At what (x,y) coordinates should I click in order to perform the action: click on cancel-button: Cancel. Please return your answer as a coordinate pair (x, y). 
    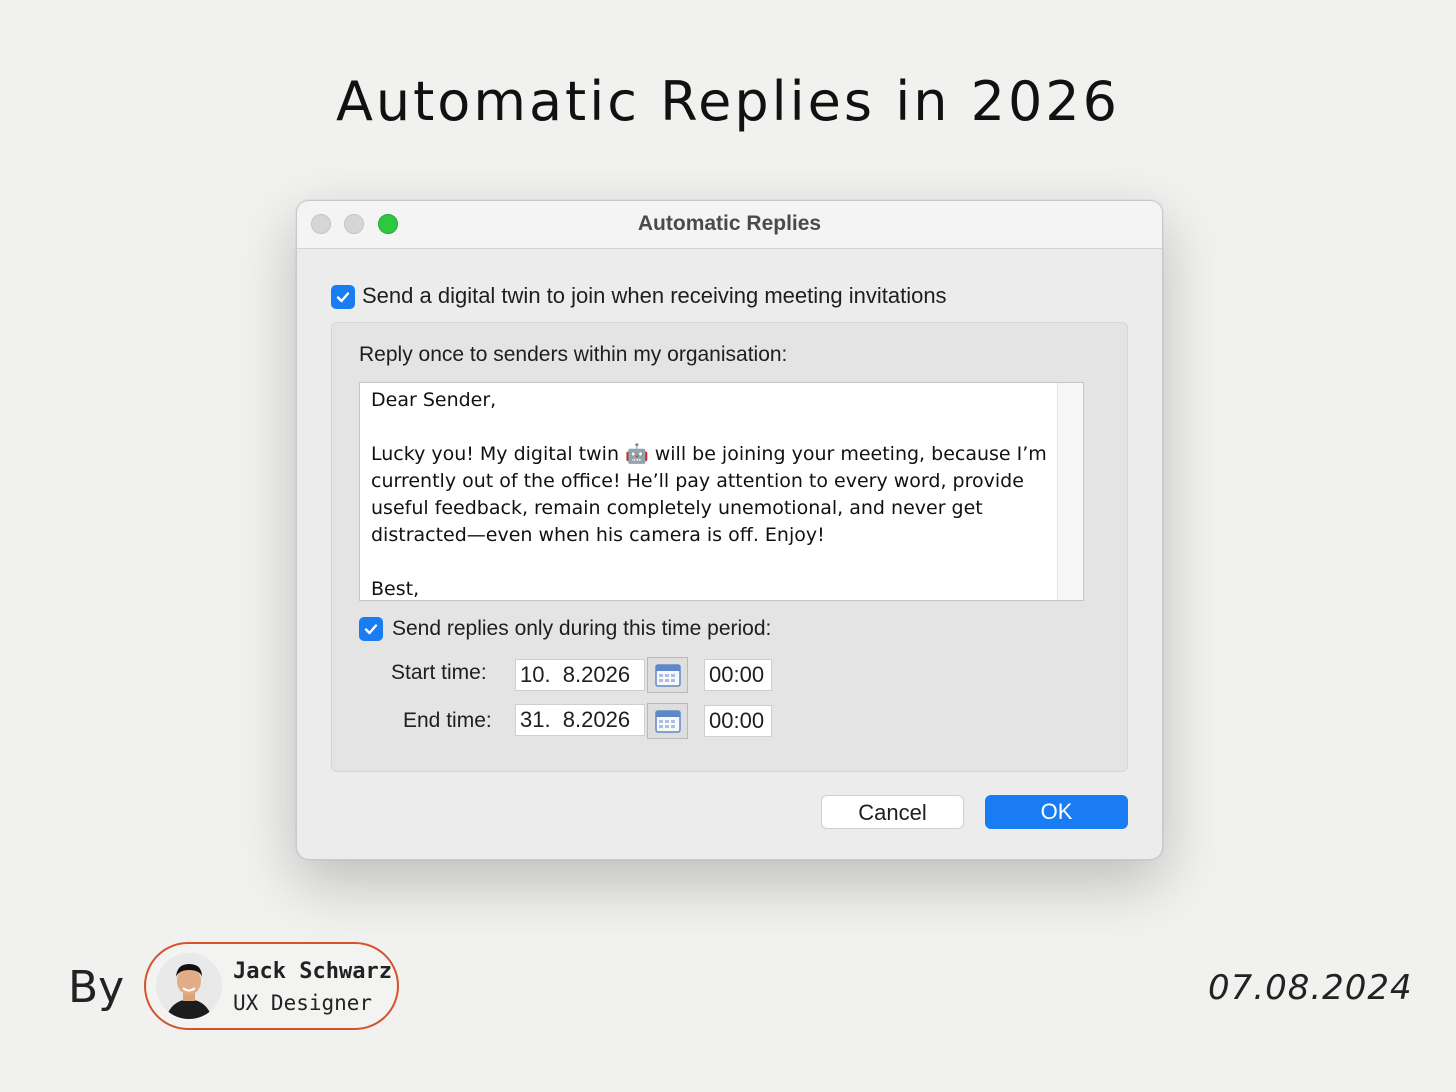
    Looking at the image, I should click on (892, 812).